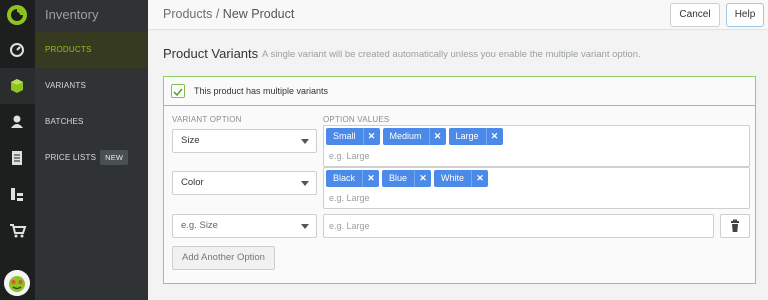 The height and width of the screenshot is (300, 768). I want to click on variant-option-select: Color, so click(244, 183).